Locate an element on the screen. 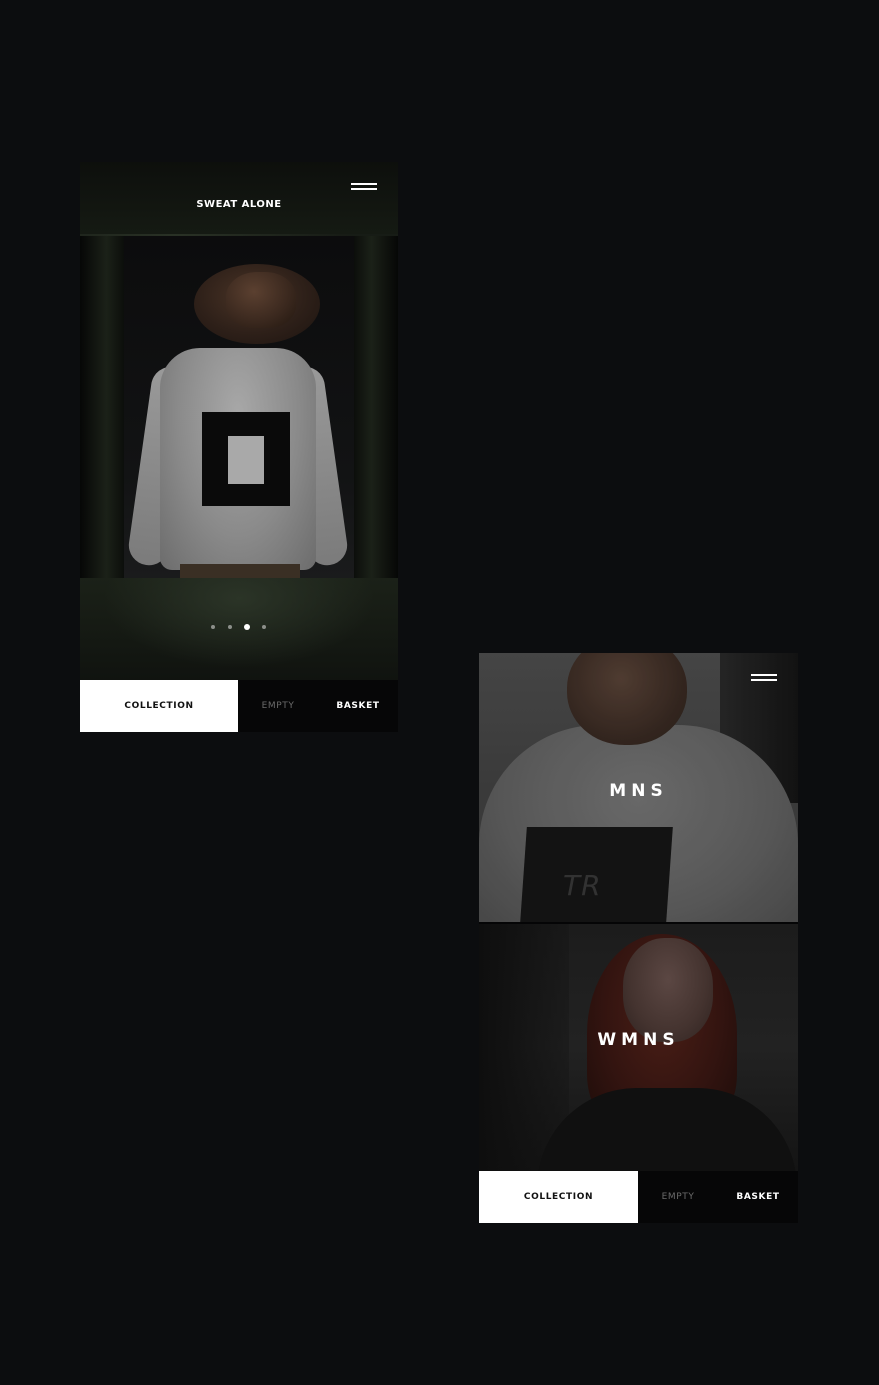 The image size is (879, 1385). category-screen: TR MNS WMNS COLLECTION EMPTY BASKET is located at coordinates (638, 938).